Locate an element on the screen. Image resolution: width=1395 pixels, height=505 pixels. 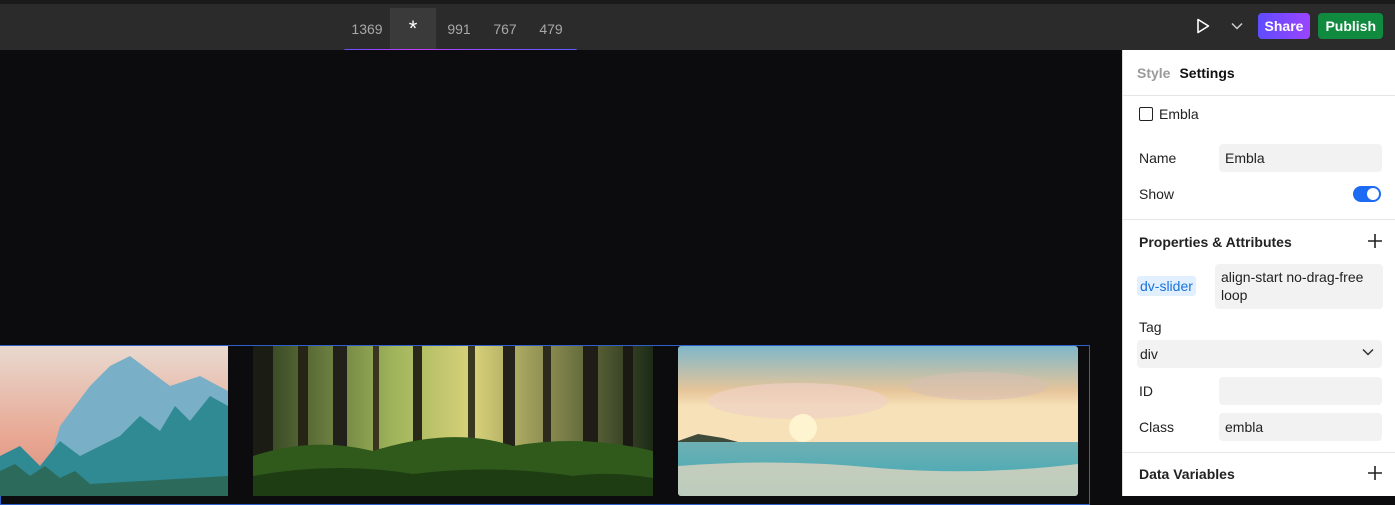
id-row: ID is located at coordinates (1260, 391).